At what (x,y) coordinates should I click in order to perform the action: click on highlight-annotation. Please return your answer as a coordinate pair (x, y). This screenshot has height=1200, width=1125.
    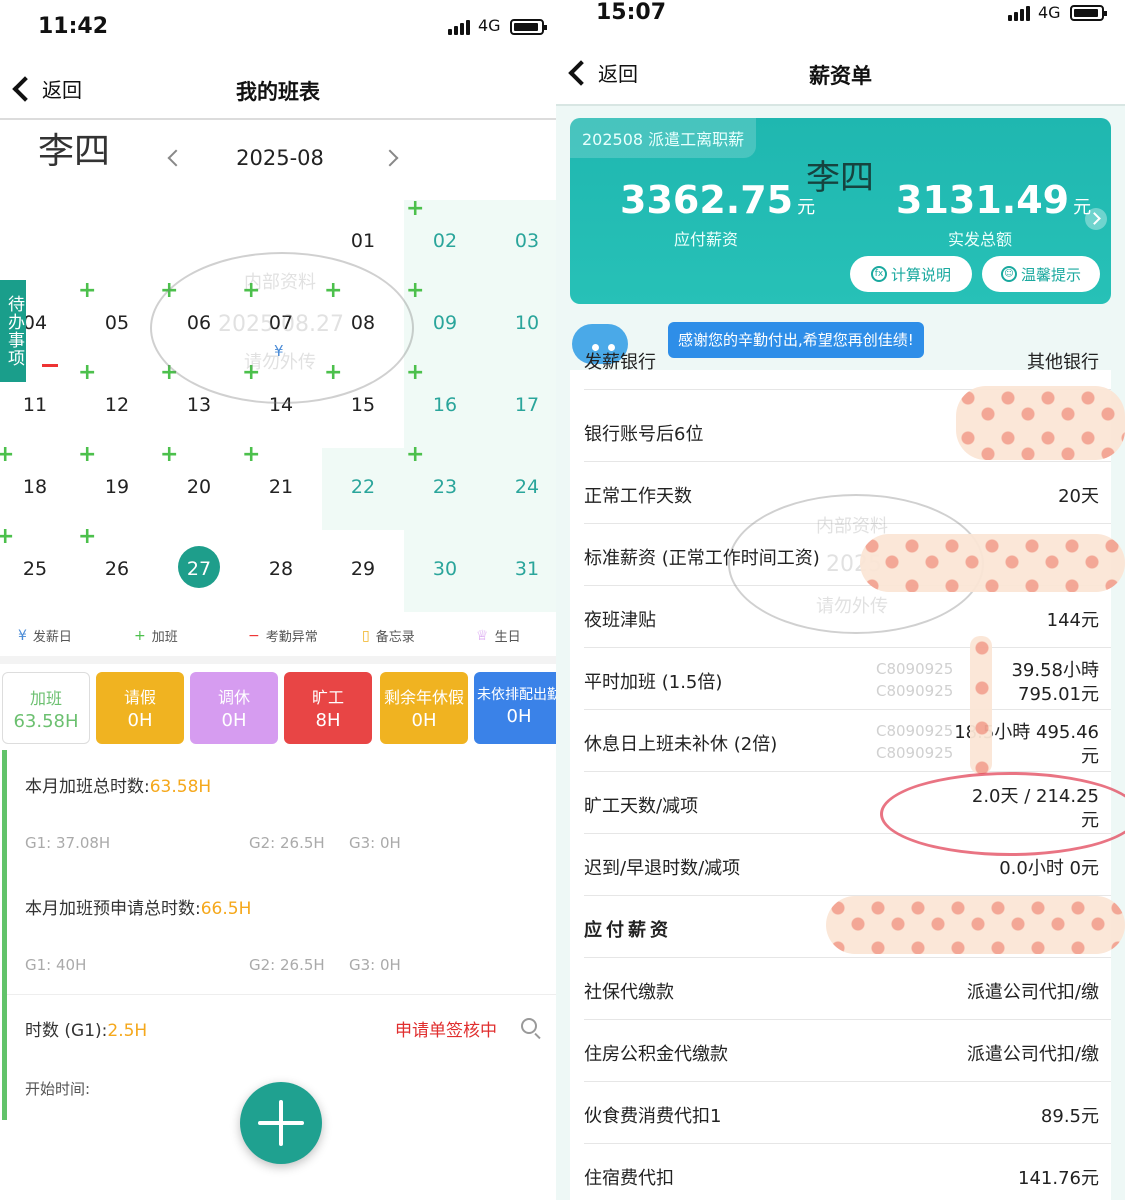
    Looking at the image, I should click on (1002, 814).